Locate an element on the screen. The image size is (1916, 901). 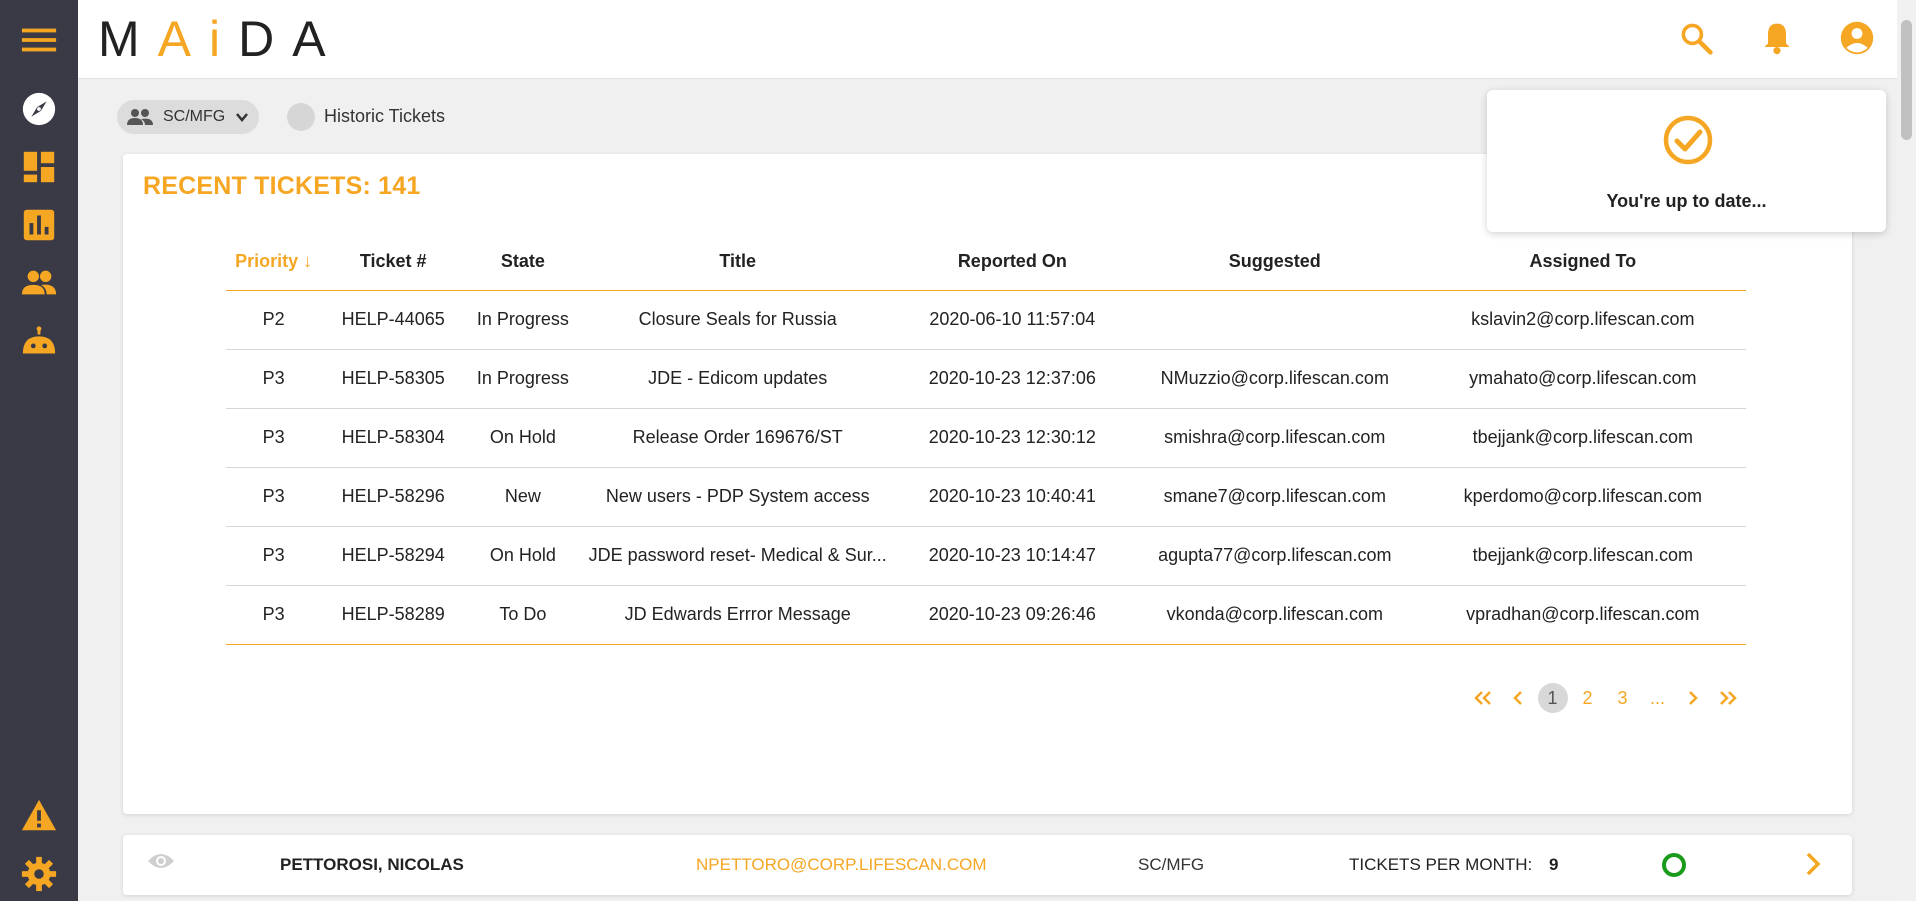
first-page-button is located at coordinates (1482, 698).